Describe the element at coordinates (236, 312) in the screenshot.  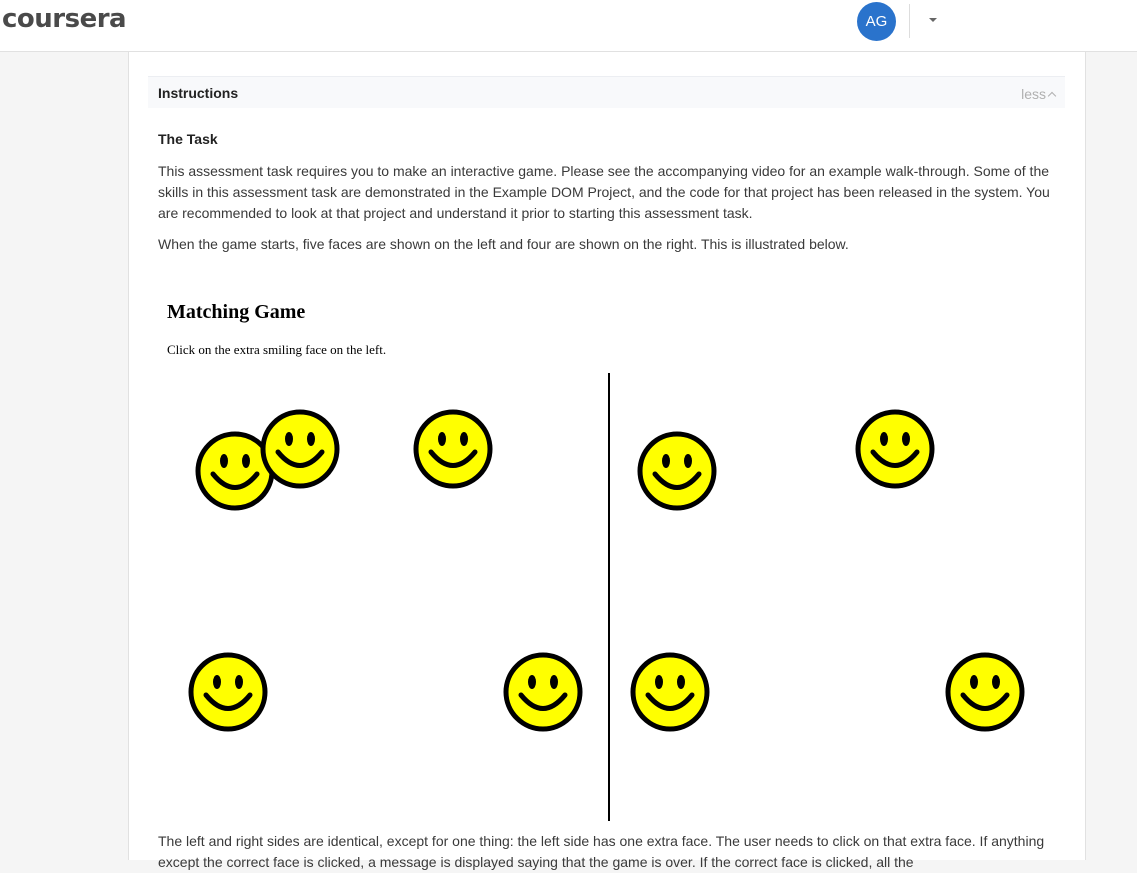
I see `game-title: Matching Game` at that location.